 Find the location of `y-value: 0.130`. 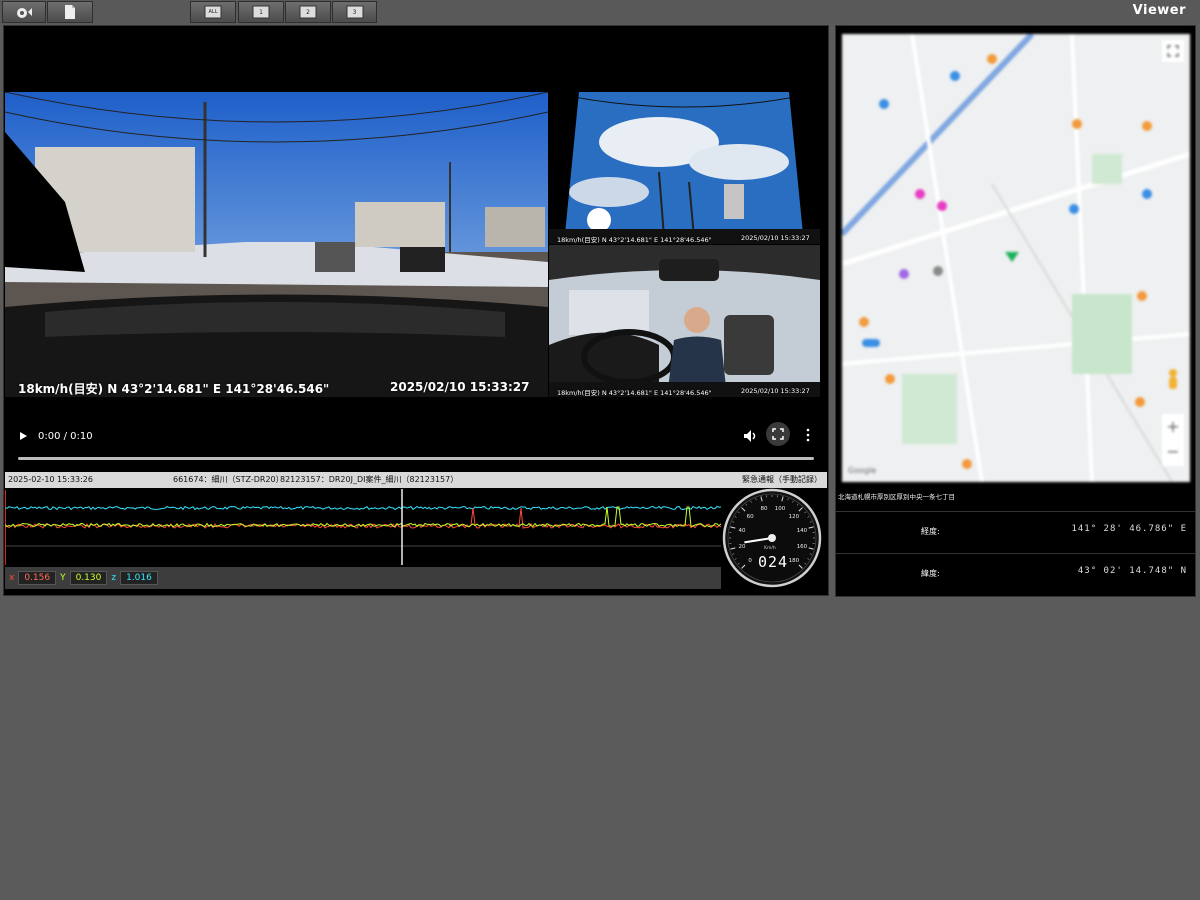

y-value: 0.130 is located at coordinates (88, 578).